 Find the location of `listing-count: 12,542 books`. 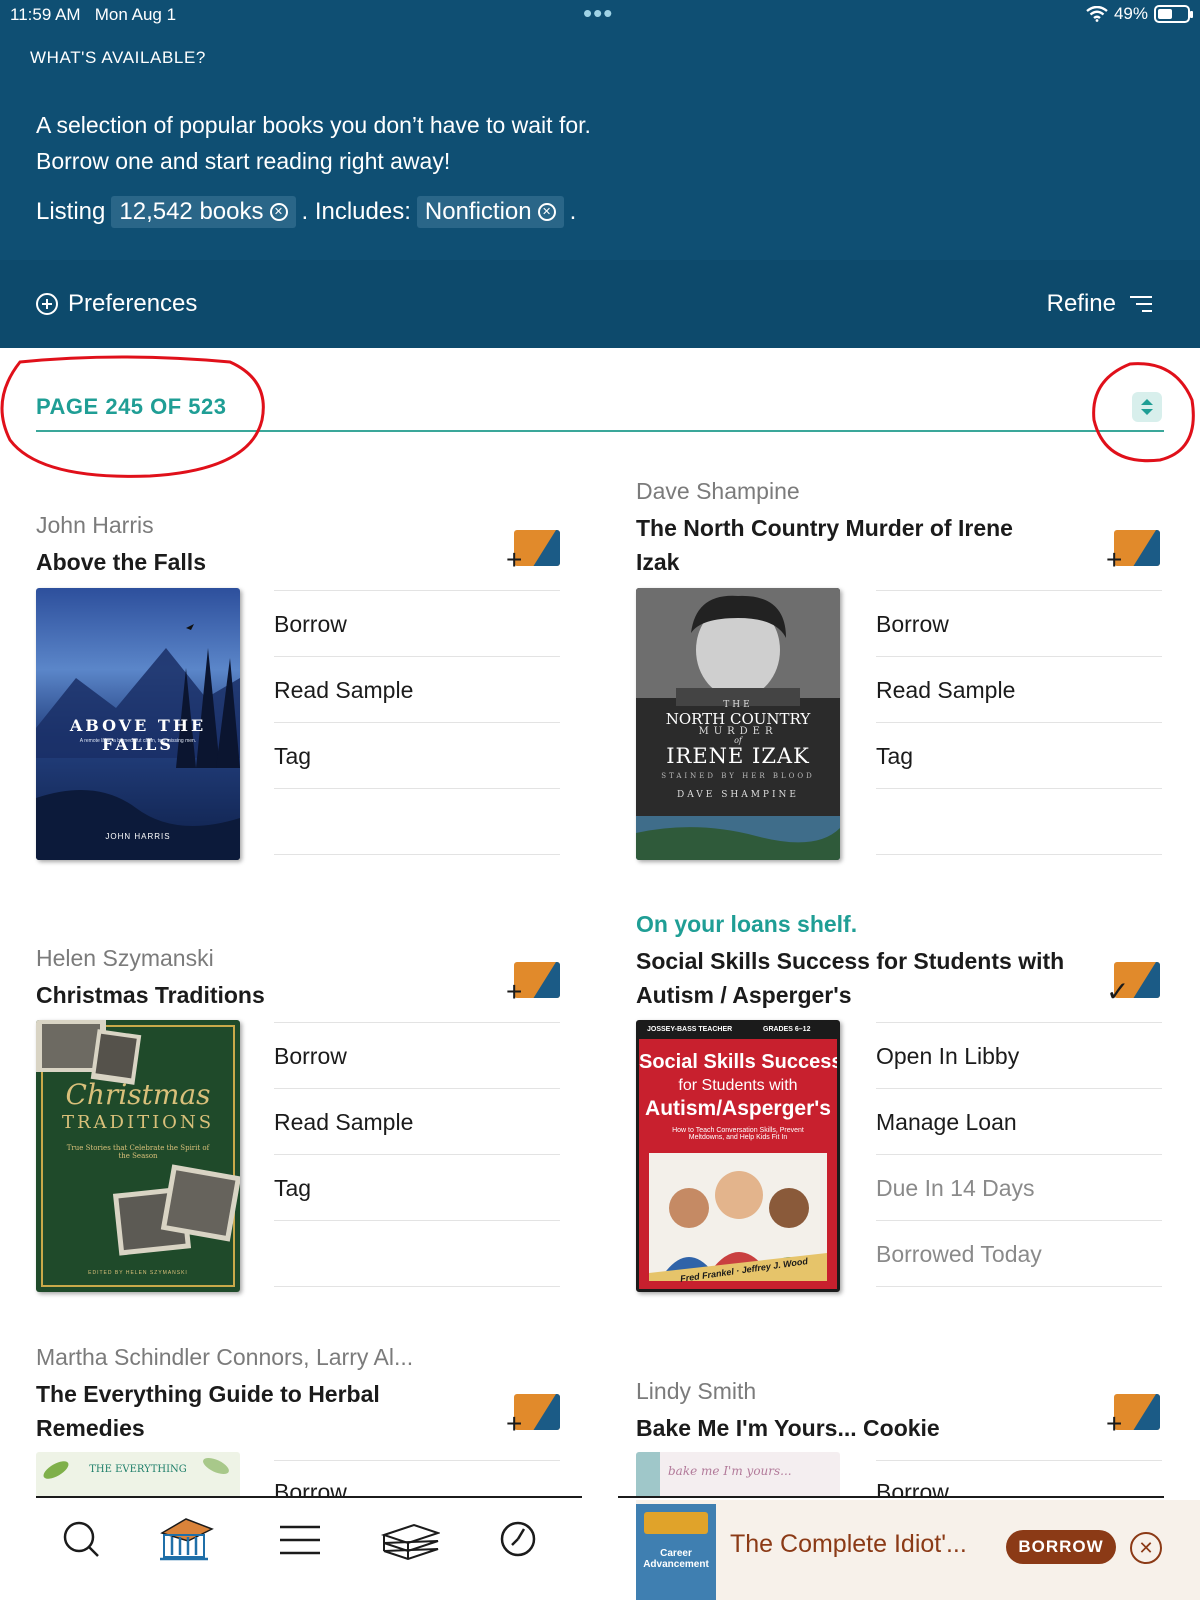

listing-count: 12,542 books is located at coordinates (191, 211).